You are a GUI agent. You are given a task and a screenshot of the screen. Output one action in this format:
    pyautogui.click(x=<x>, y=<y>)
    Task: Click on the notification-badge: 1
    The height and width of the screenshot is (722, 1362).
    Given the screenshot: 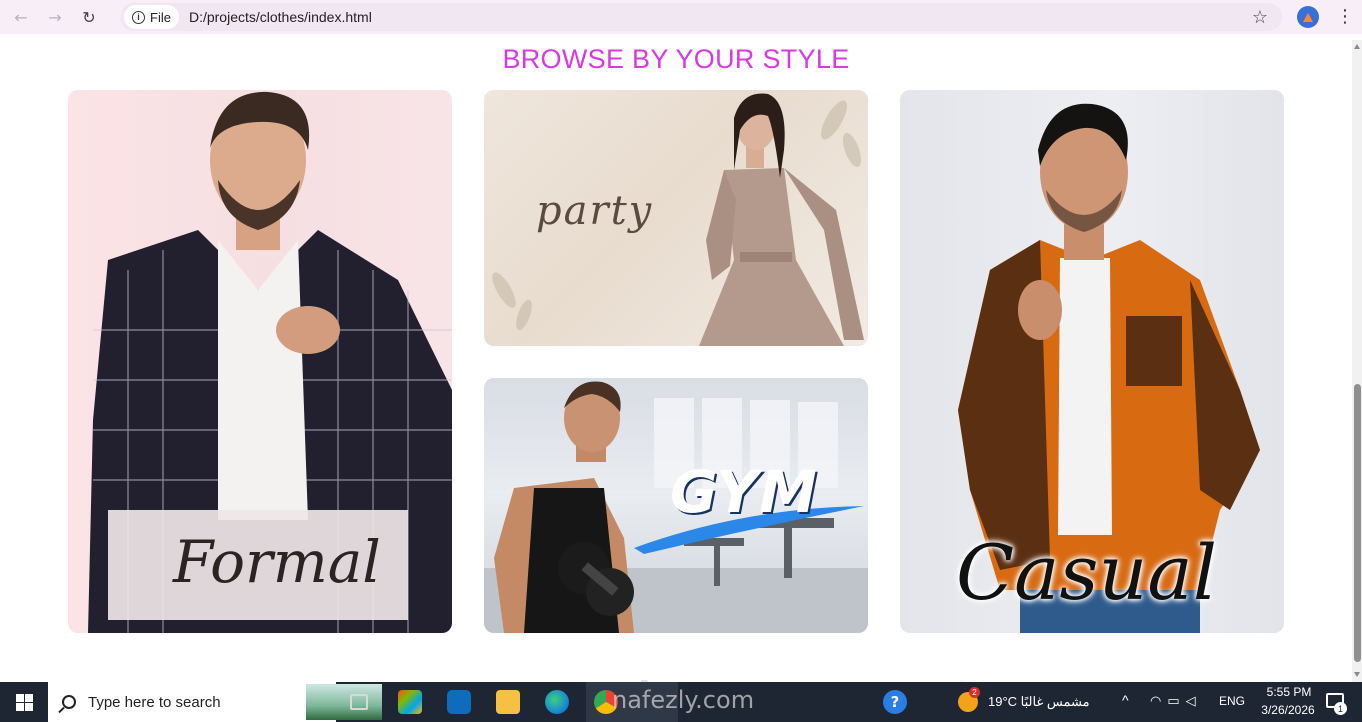 What is the action you would take?
    pyautogui.click(x=1340, y=708)
    